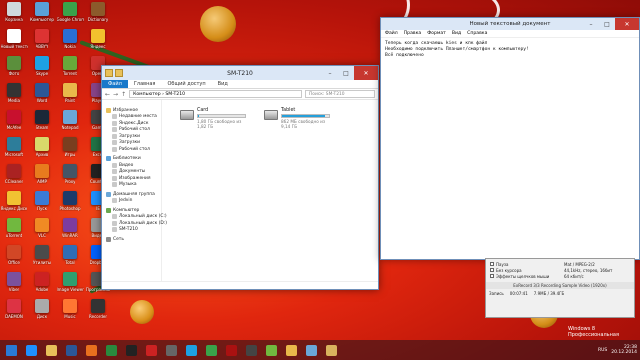  Describe the element at coordinates (311, 350) in the screenshot. I see `taskbar-notepad-icon` at that location.